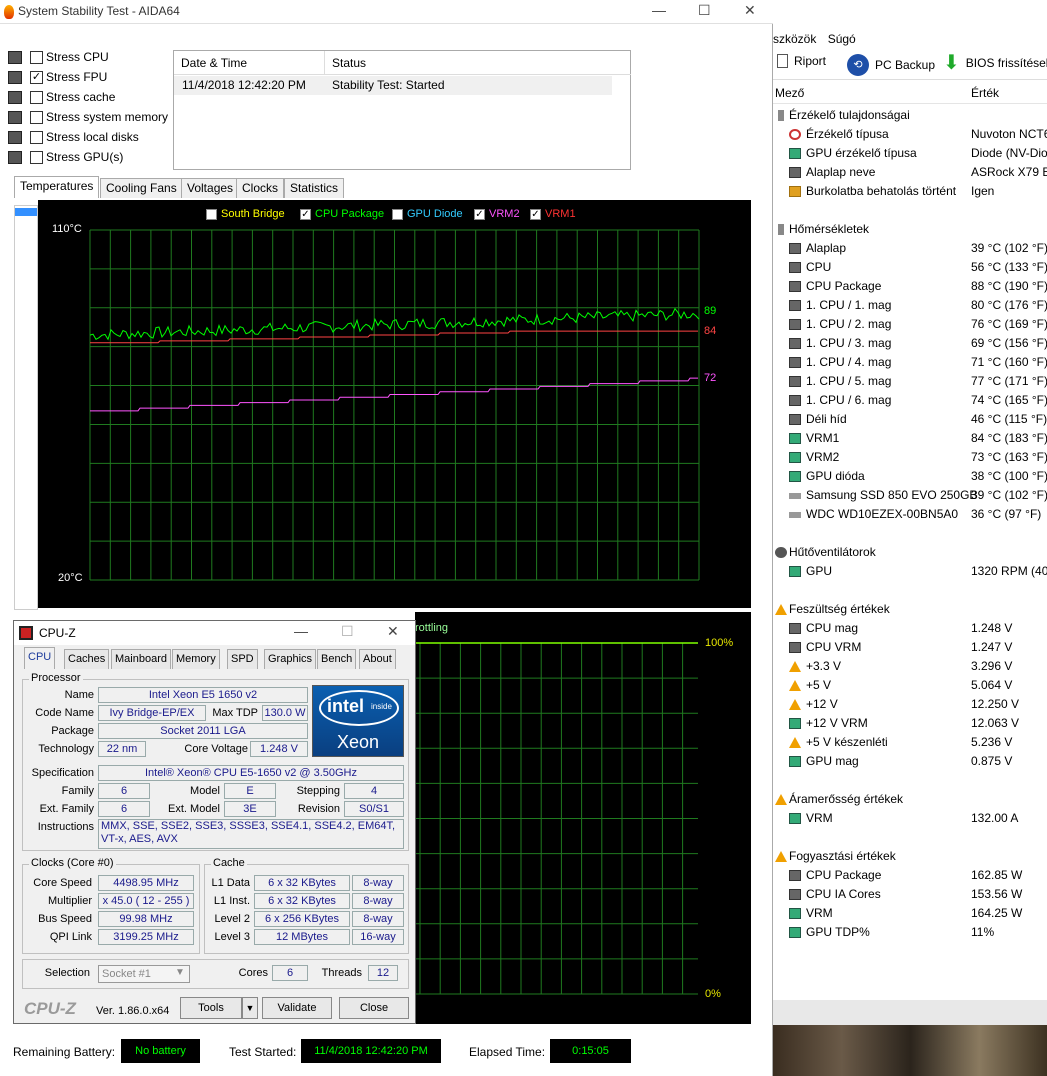 The image size is (1047, 1076). What do you see at coordinates (910, 609) in the screenshot?
I see `sensor-section-header: Feszültség értékek` at bounding box center [910, 609].